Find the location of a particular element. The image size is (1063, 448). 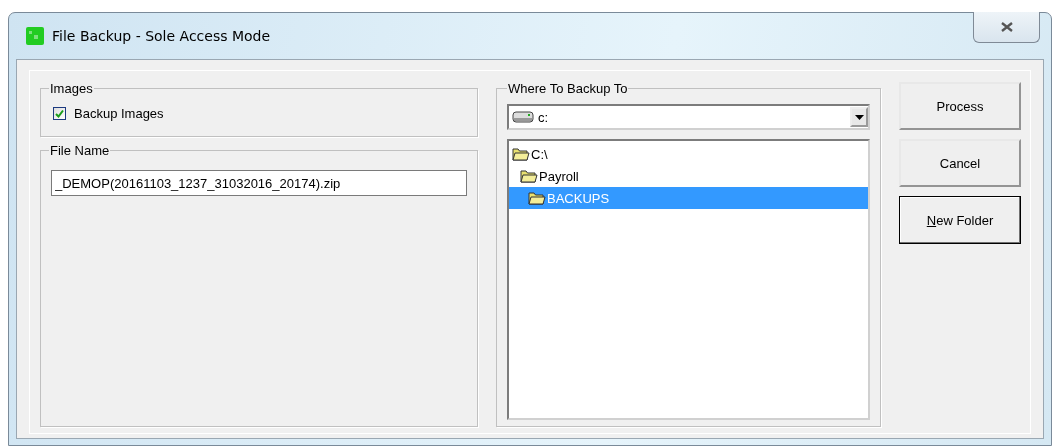

drive-dropdown: c: is located at coordinates (688, 117).